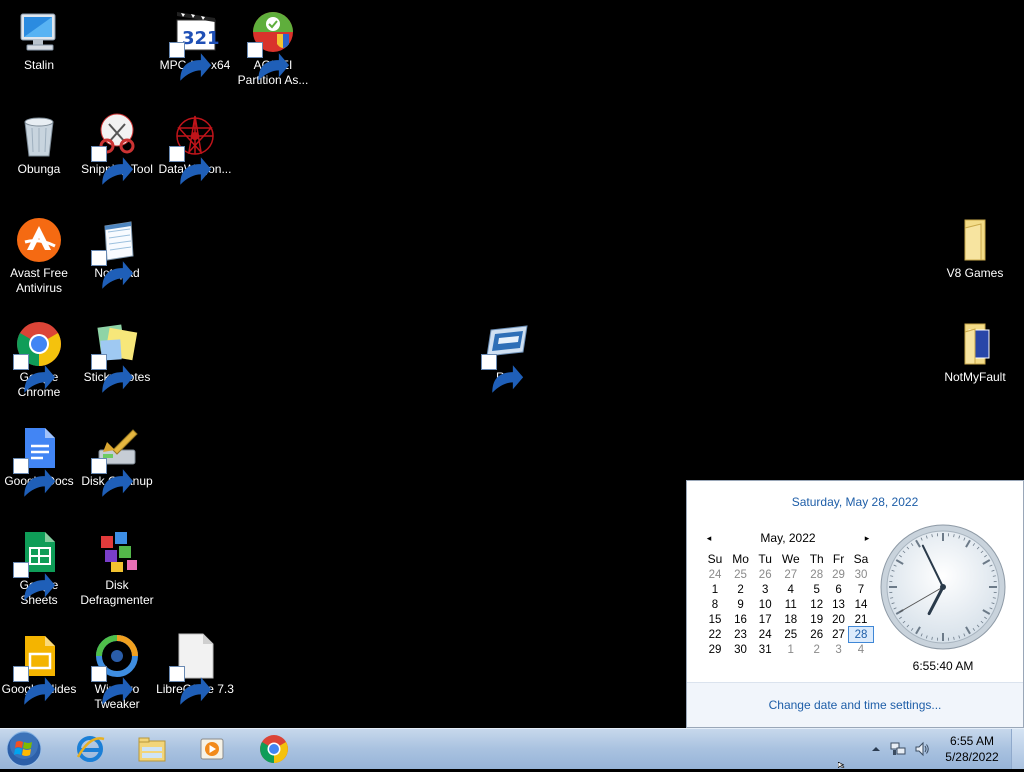  What do you see at coordinates (117, 140) in the screenshot?
I see `desktop-icon-snipping: Snipping Tool` at bounding box center [117, 140].